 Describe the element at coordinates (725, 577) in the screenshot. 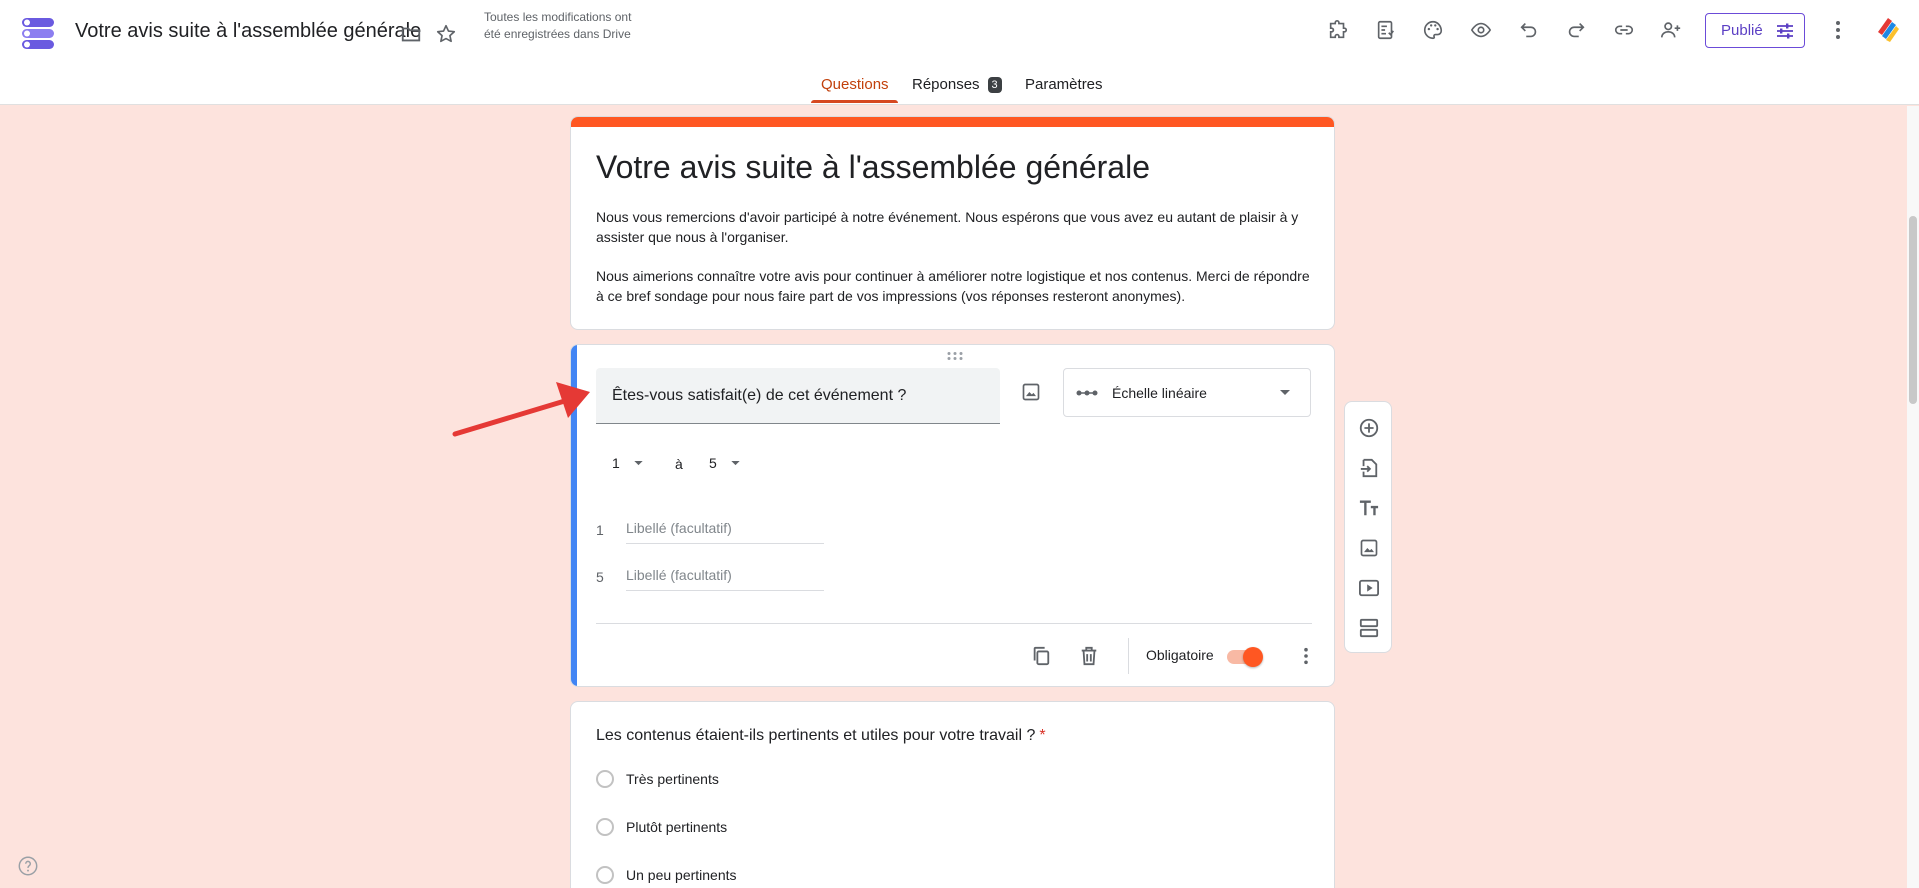

I see `scale-max-label-input: Libellé (facultatif)` at that location.